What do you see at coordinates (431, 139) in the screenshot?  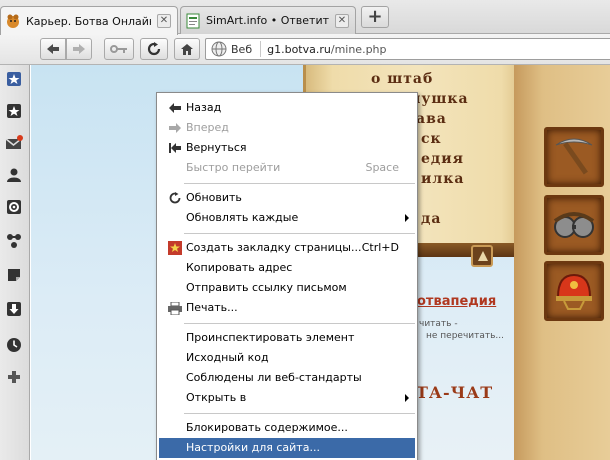 I see `menu-word: ск` at bounding box center [431, 139].